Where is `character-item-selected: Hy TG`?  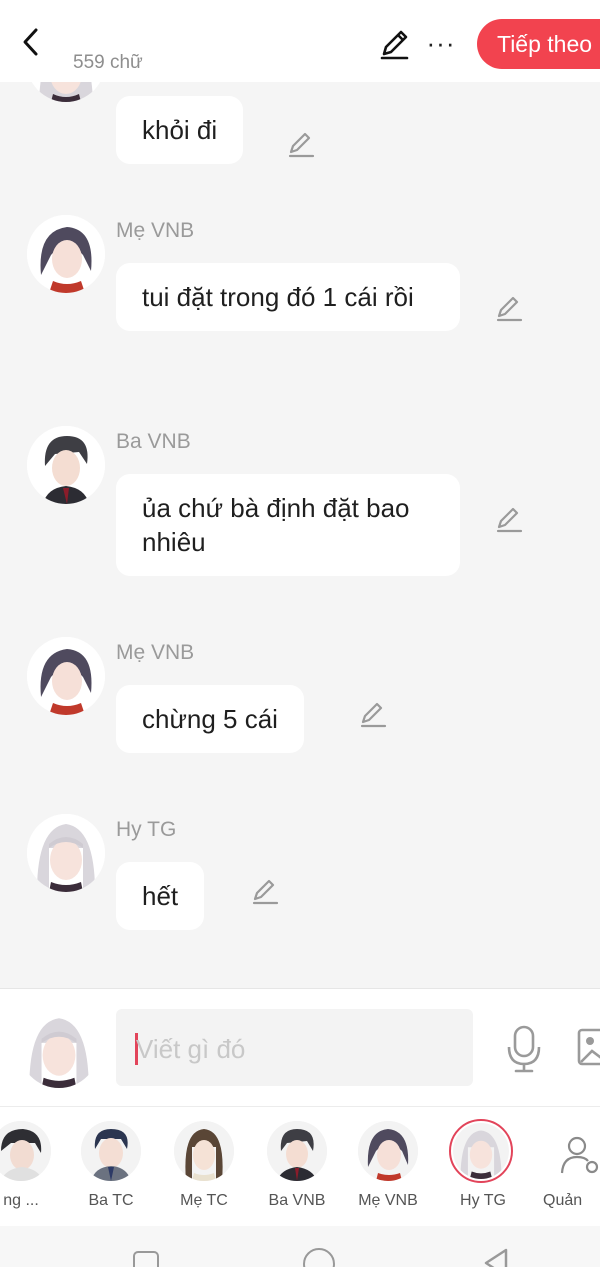 character-item-selected: Hy TG is located at coordinates (486, 1170).